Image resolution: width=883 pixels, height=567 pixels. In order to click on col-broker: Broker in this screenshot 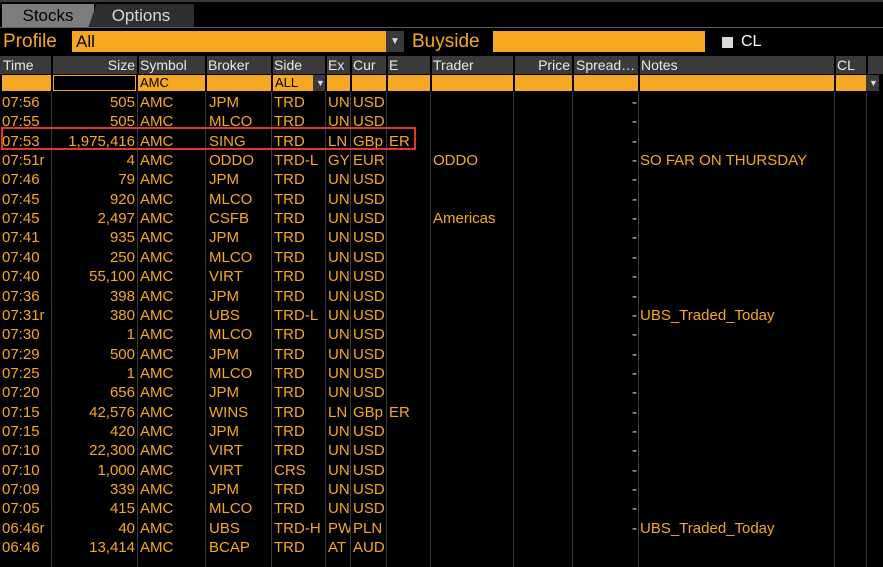, I will do `click(240, 65)`.